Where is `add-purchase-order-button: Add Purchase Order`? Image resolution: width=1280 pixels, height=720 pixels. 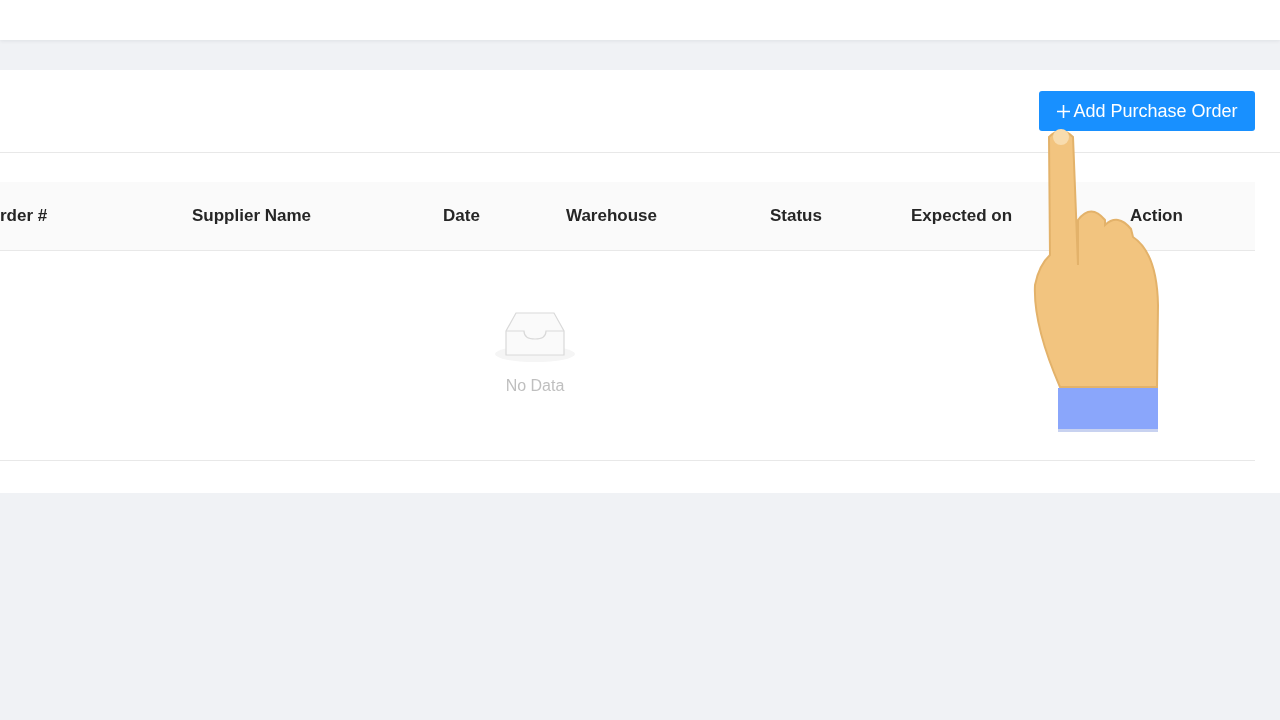
add-purchase-order-button: Add Purchase Order is located at coordinates (1147, 111).